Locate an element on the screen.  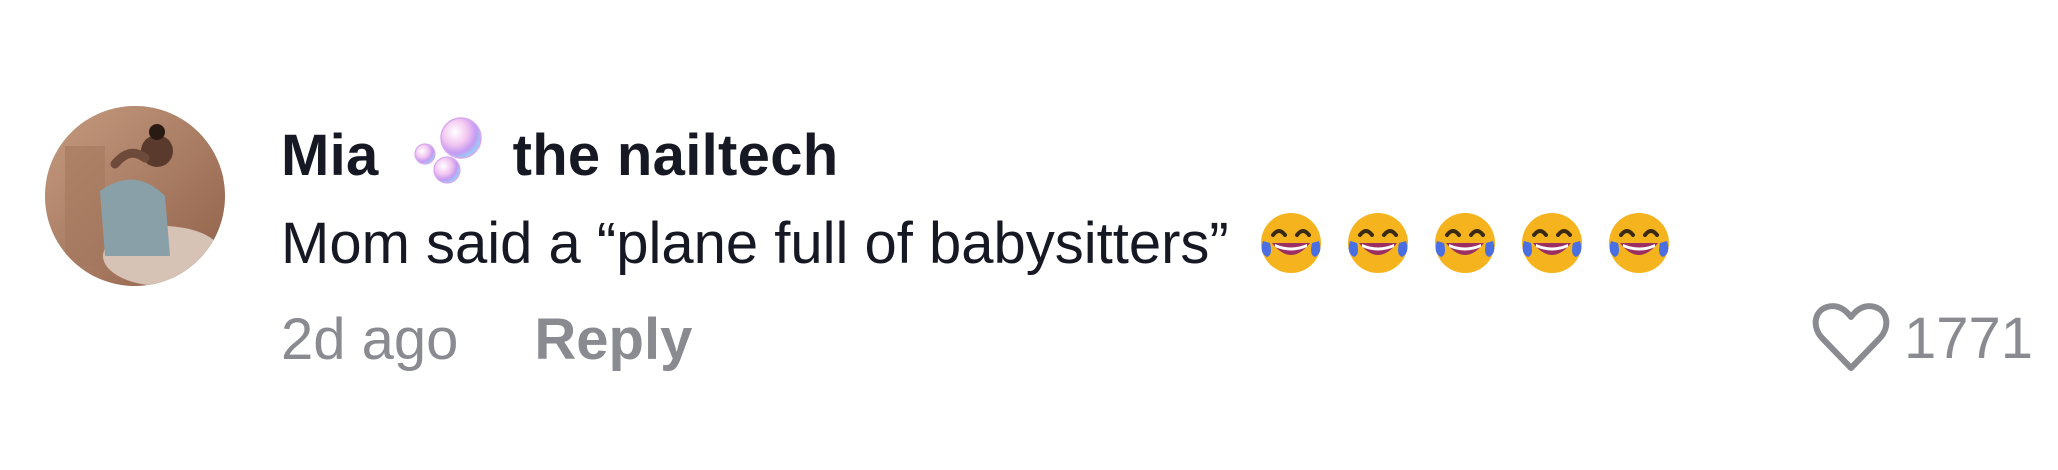
emoji-row is located at coordinates (1465, 243).